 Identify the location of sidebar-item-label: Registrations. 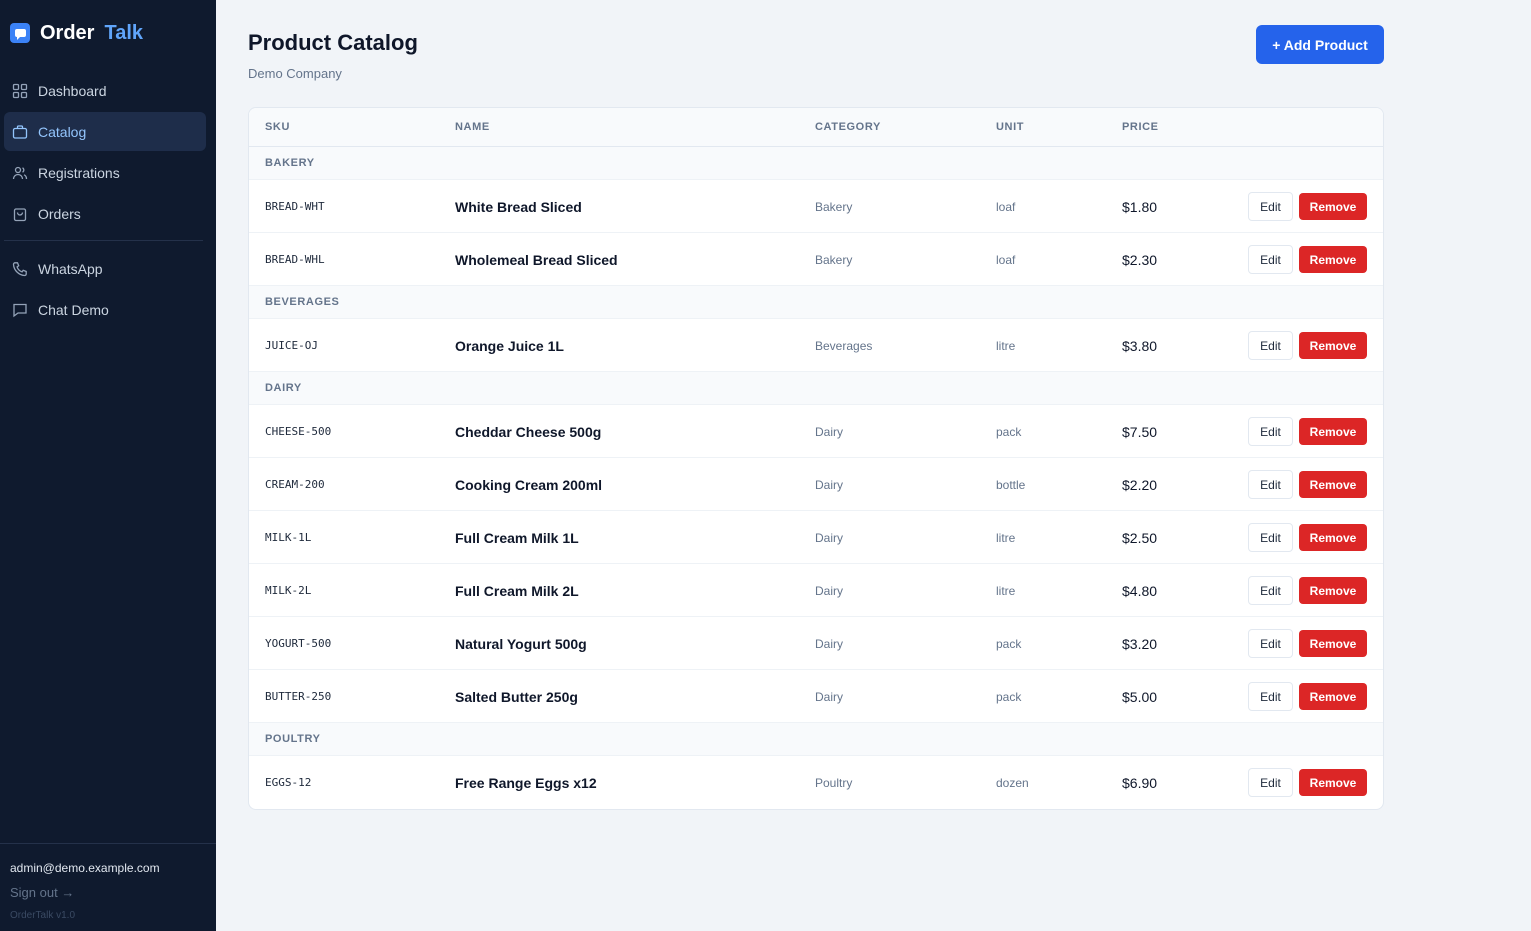
(79, 172).